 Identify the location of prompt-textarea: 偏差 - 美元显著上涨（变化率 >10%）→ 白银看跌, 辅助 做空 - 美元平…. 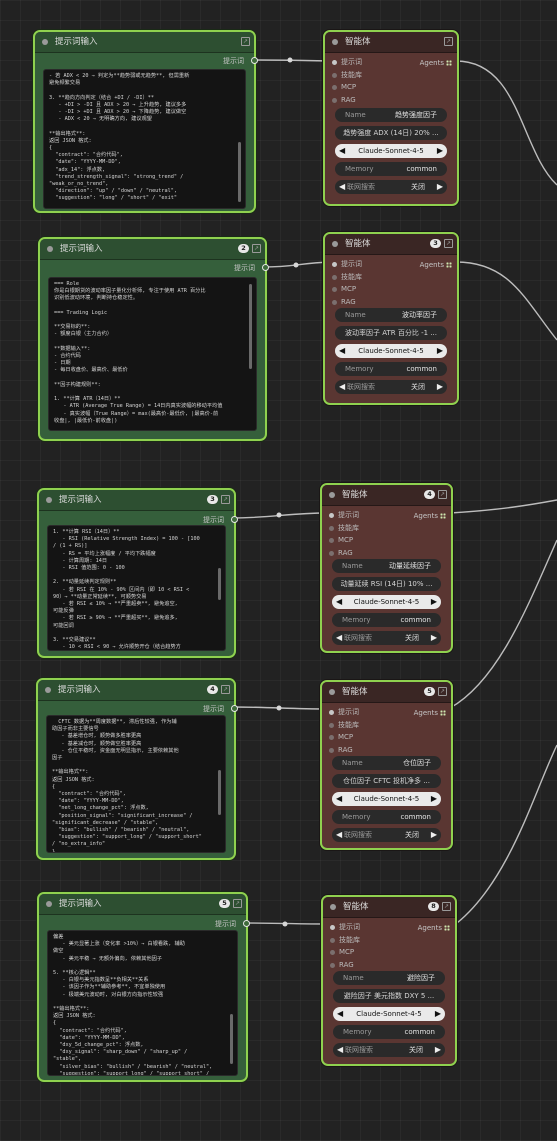
(142, 1003).